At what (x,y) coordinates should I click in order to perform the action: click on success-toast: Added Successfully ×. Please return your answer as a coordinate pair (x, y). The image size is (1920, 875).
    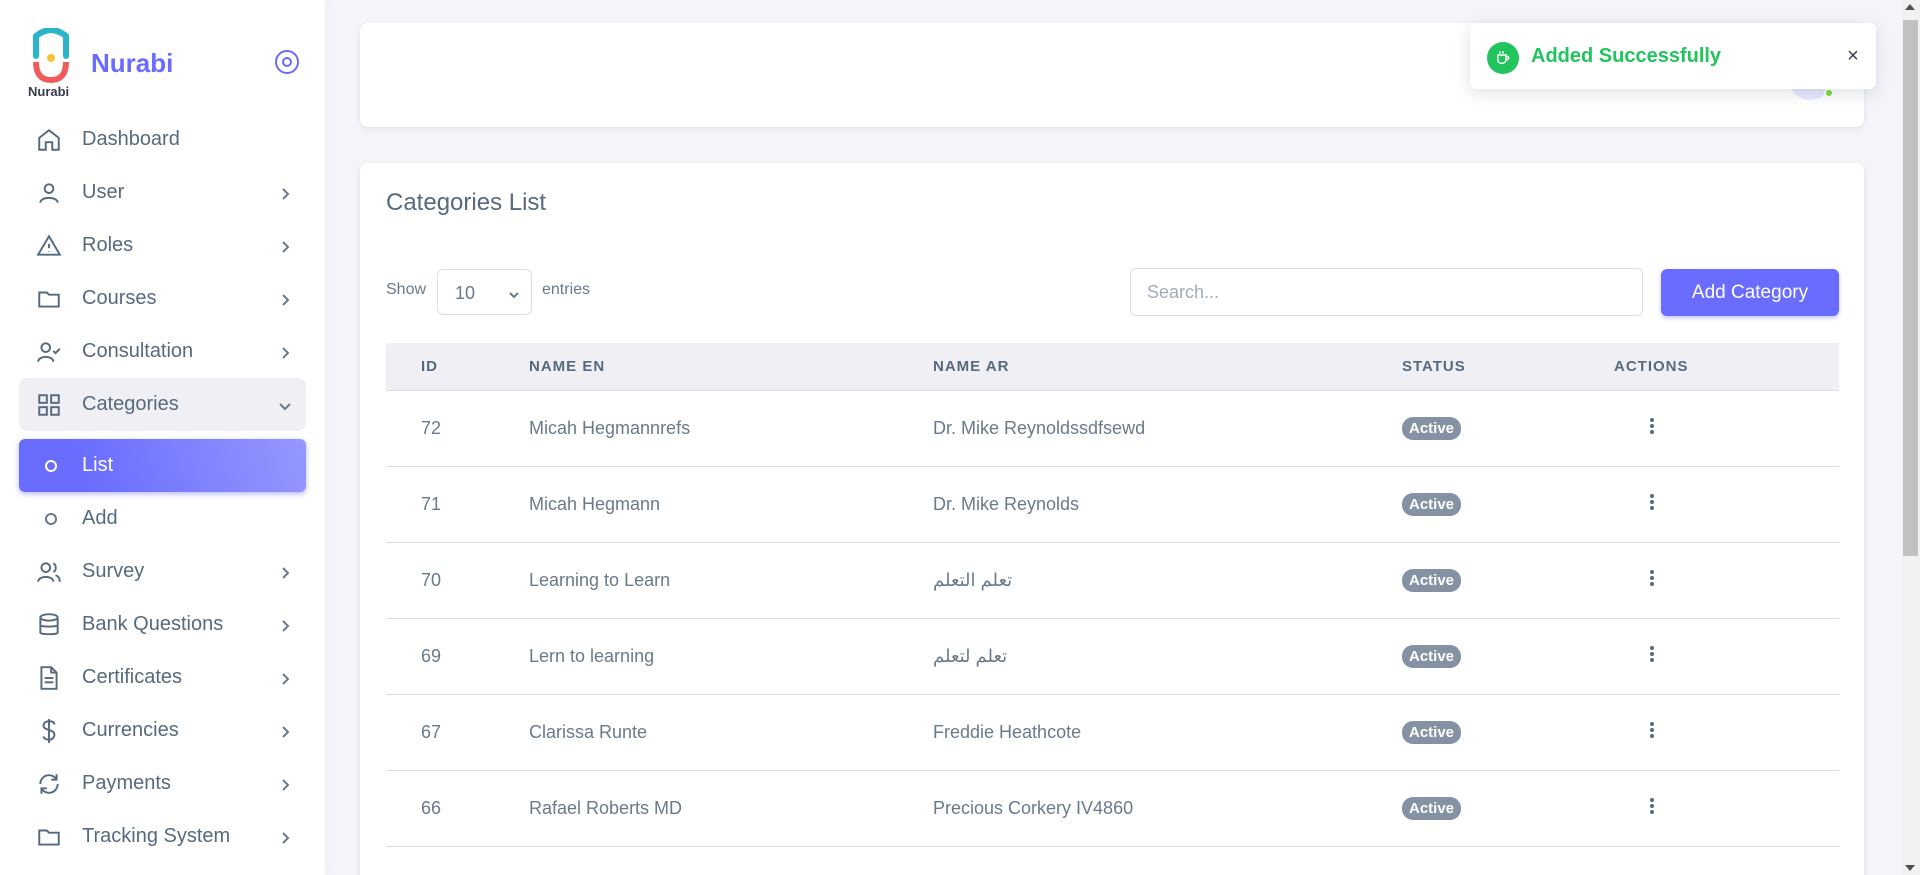
    Looking at the image, I should click on (1673, 56).